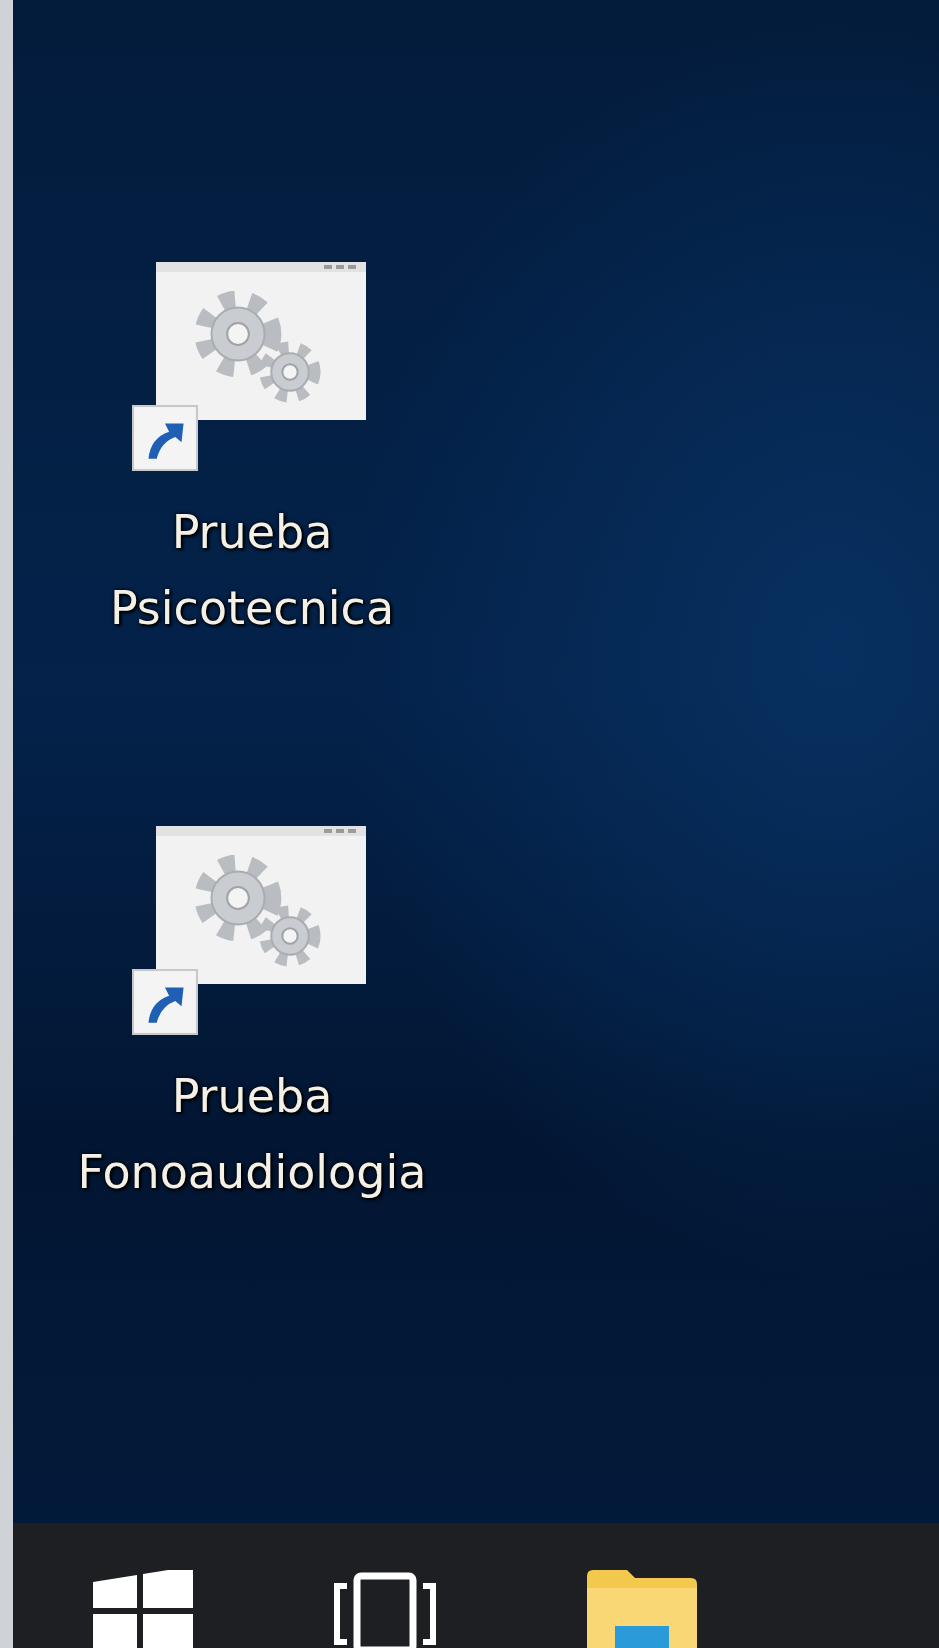 Image resolution: width=939 pixels, height=1648 pixels. What do you see at coordinates (642, 1609) in the screenshot?
I see `folder-icon` at bounding box center [642, 1609].